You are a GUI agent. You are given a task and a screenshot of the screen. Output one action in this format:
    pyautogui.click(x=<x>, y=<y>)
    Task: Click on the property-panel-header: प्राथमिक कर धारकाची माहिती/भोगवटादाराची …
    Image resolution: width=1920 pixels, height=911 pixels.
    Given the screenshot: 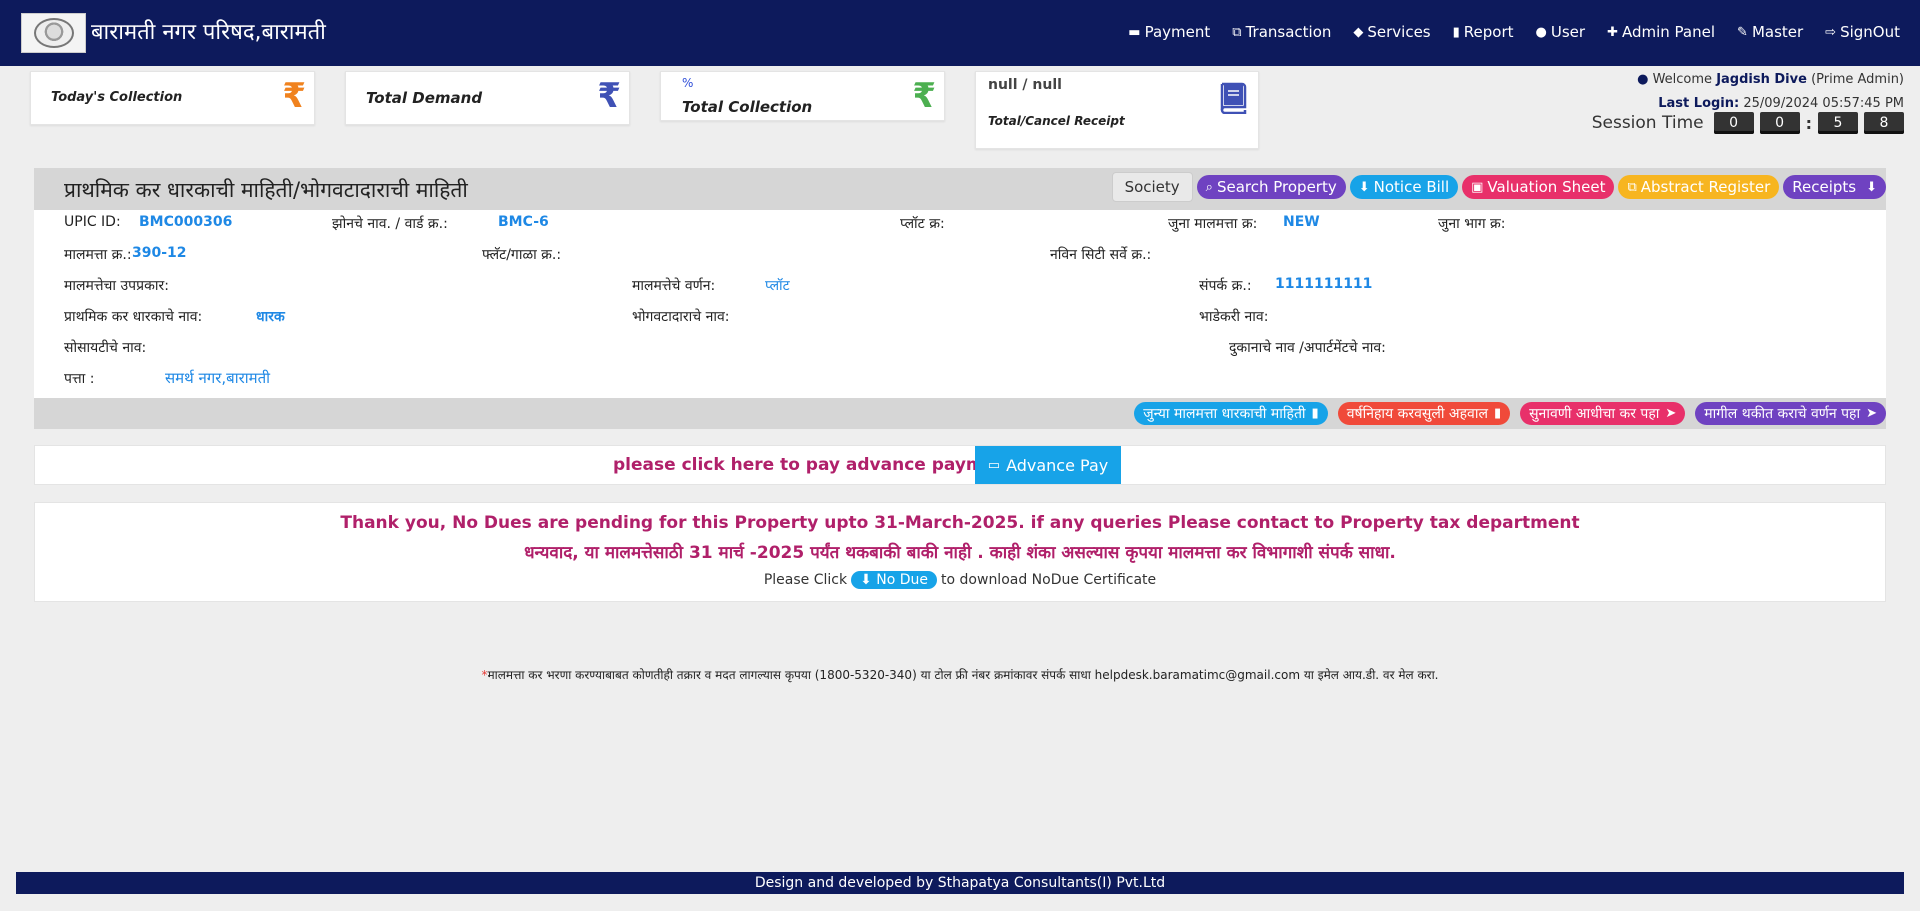 What is the action you would take?
    pyautogui.click(x=960, y=189)
    